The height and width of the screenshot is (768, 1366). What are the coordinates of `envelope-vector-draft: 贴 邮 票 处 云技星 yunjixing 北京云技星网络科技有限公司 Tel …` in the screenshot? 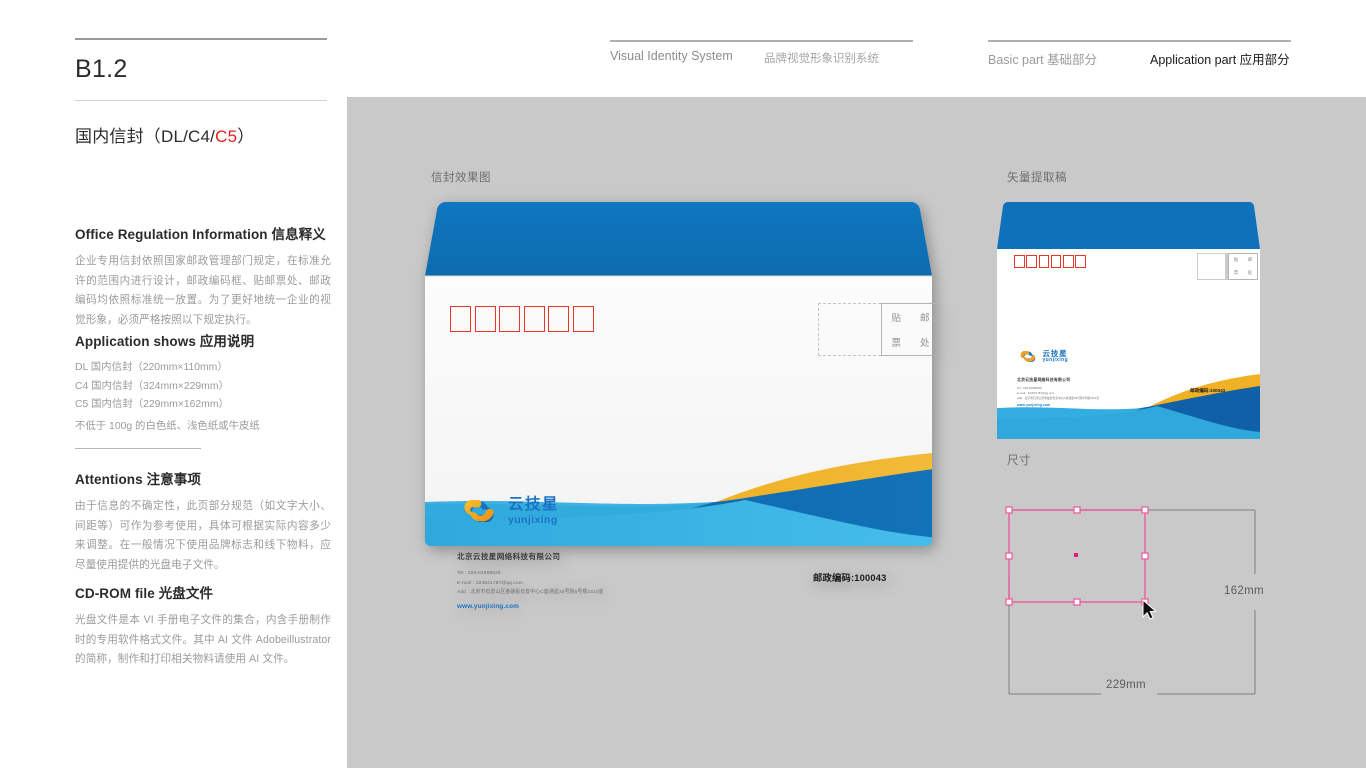 It's located at (1128, 320).